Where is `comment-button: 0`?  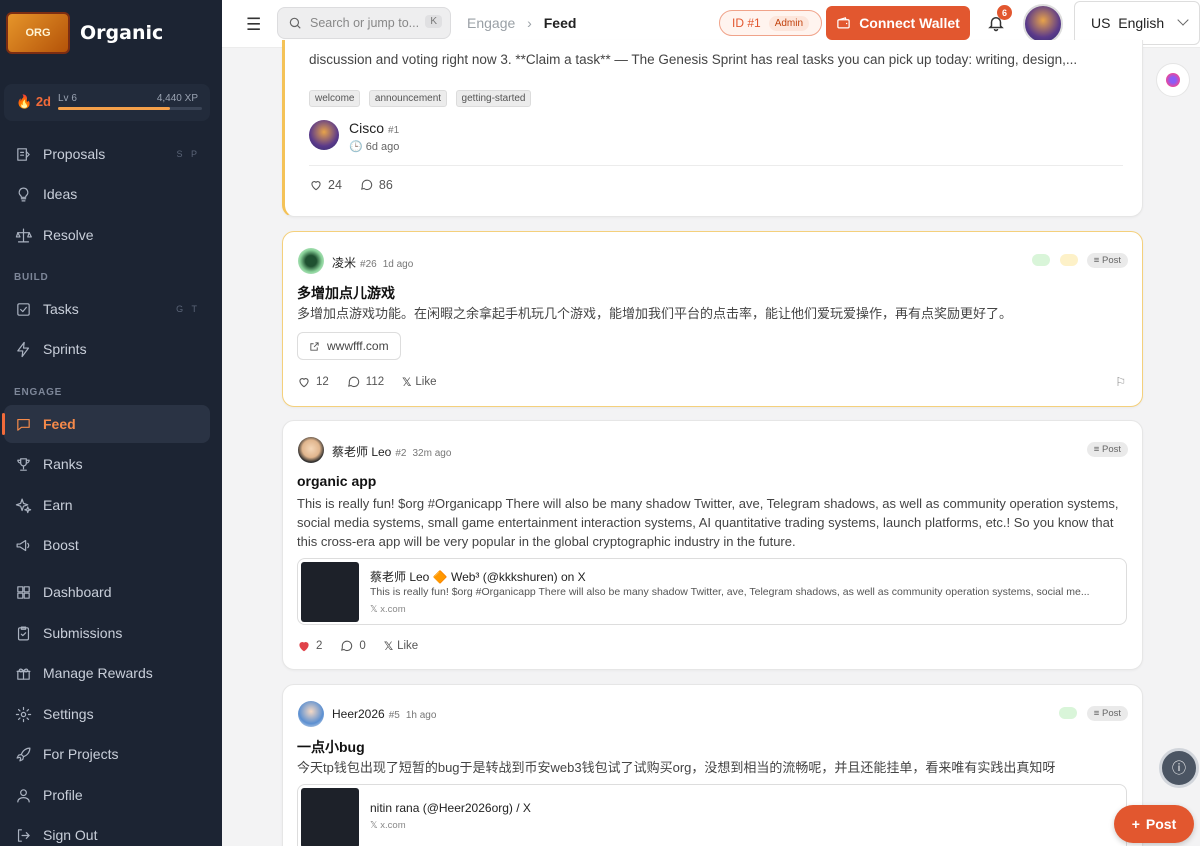 comment-button: 0 is located at coordinates (353, 646).